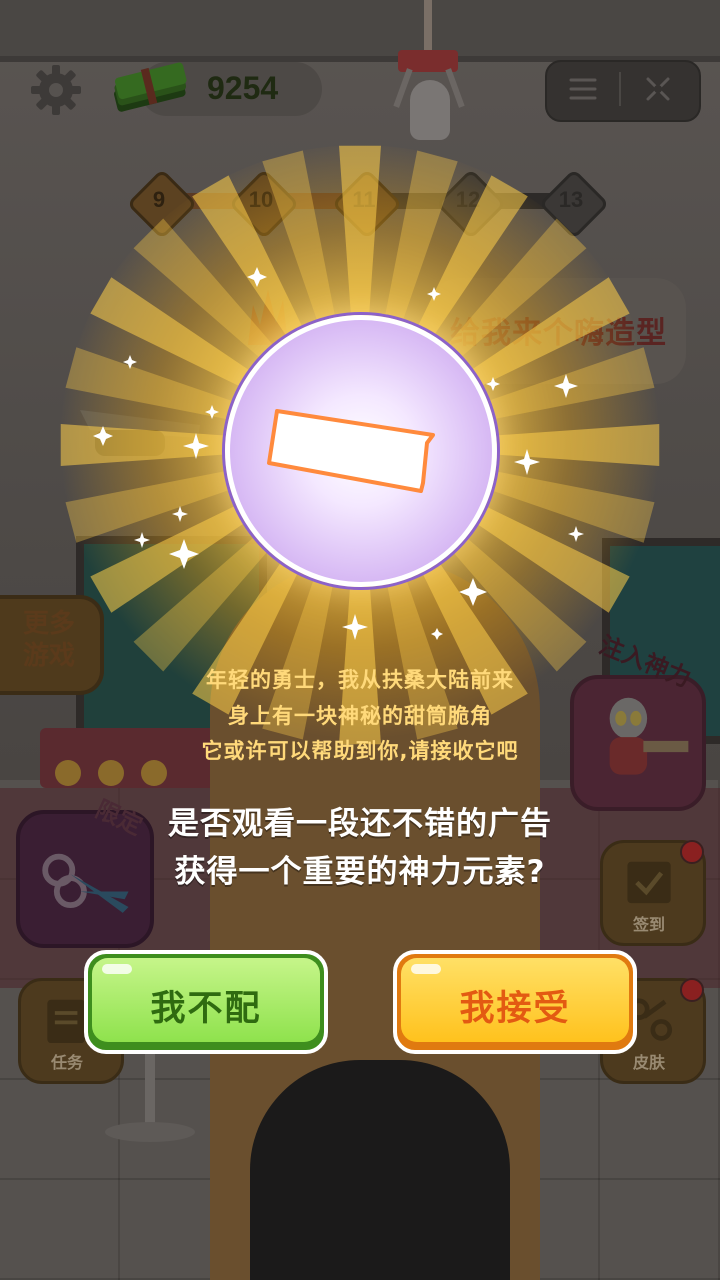 The image size is (720, 1280). What do you see at coordinates (360, 872) in the screenshot?
I see `ad-question-line: 获得一个重要的神力元素?` at bounding box center [360, 872].